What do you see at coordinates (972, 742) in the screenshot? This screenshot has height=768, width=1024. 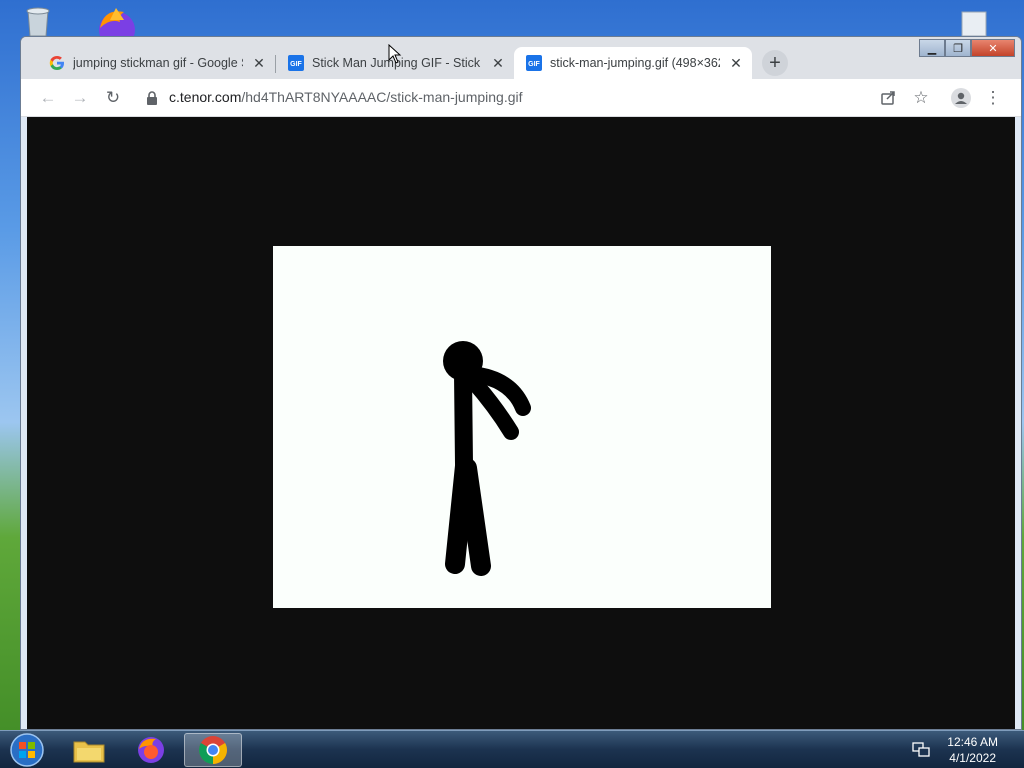 I see `clock-time: 12:46 AM` at bounding box center [972, 742].